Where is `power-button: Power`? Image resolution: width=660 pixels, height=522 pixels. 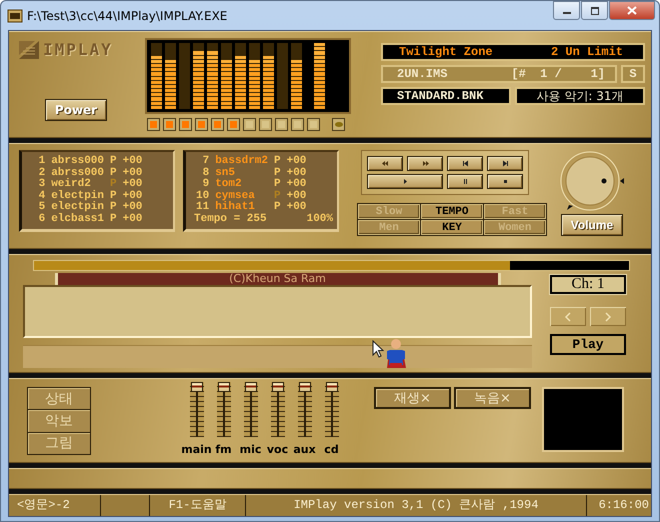 power-button: Power is located at coordinates (76, 110).